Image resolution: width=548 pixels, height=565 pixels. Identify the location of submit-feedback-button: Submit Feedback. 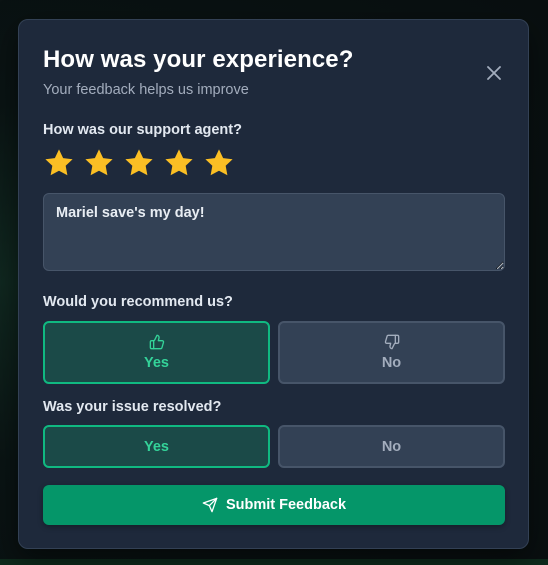
(274, 505).